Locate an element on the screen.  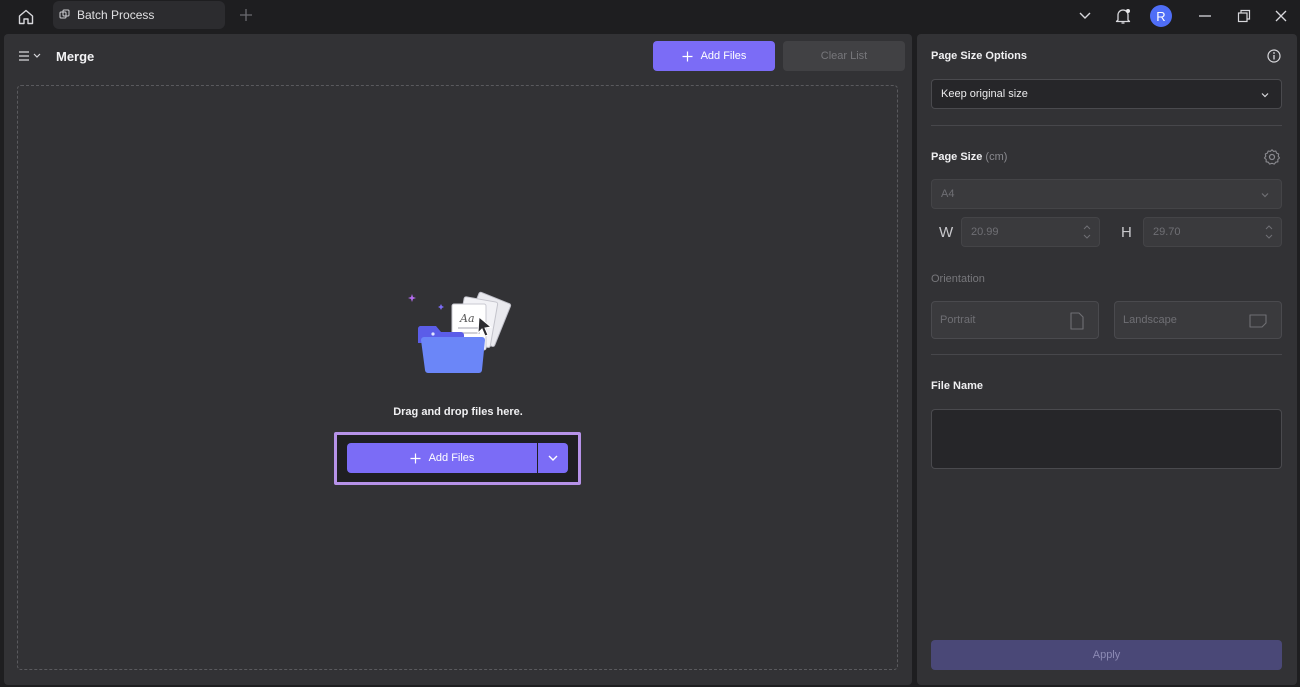
file-name-label: File Name is located at coordinates (957, 386).